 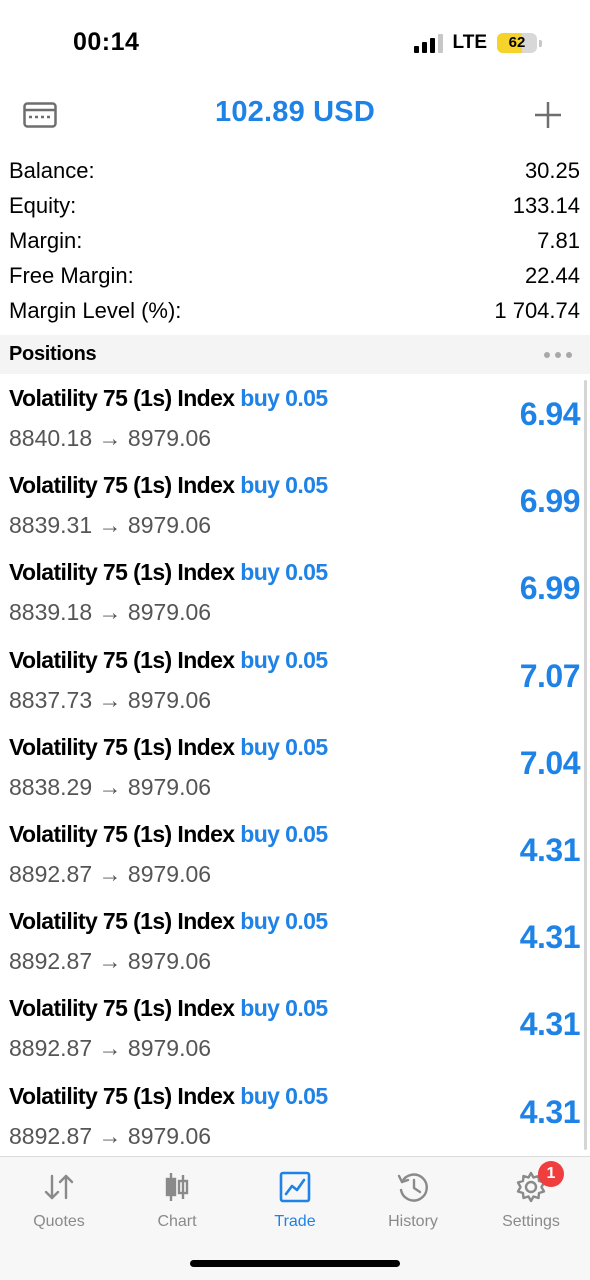 I want to click on tab-quotes: Quotes, so click(x=59, y=1199).